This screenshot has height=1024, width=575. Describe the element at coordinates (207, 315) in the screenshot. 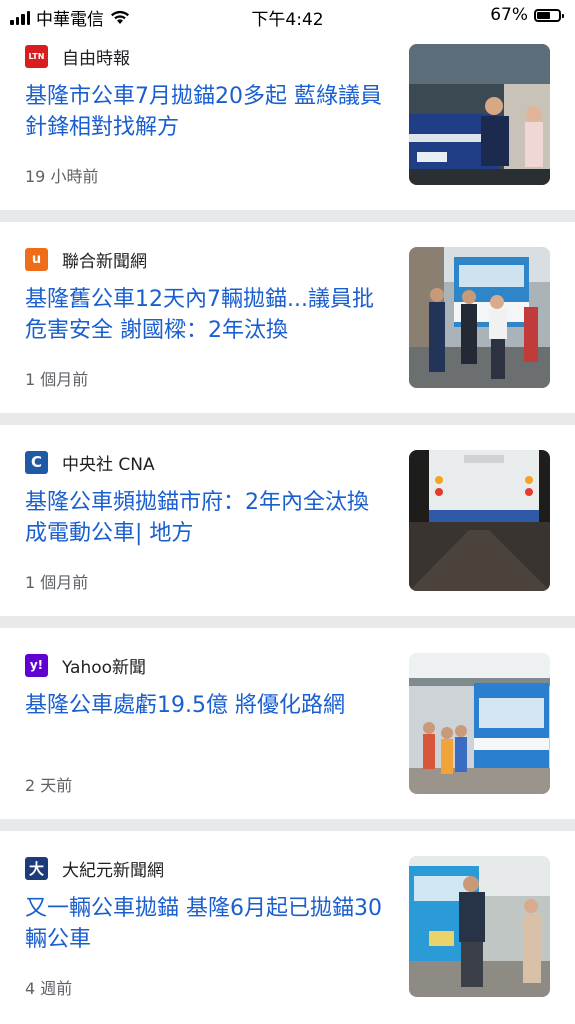

I see `headline-link: 基隆舊公車12天內7輛拋錨...議員批危害安全 謝國樑：2年汰換` at that location.